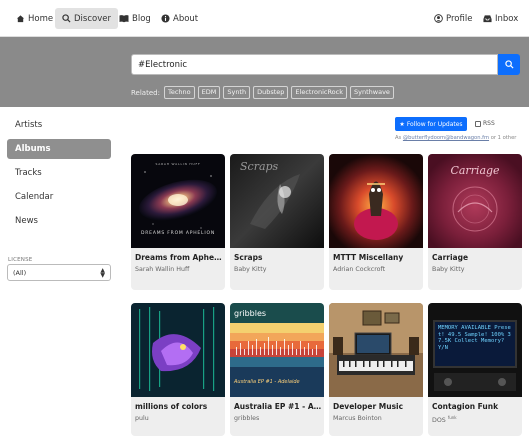  I want to click on album-title: Contagion Funk, so click(476, 406).